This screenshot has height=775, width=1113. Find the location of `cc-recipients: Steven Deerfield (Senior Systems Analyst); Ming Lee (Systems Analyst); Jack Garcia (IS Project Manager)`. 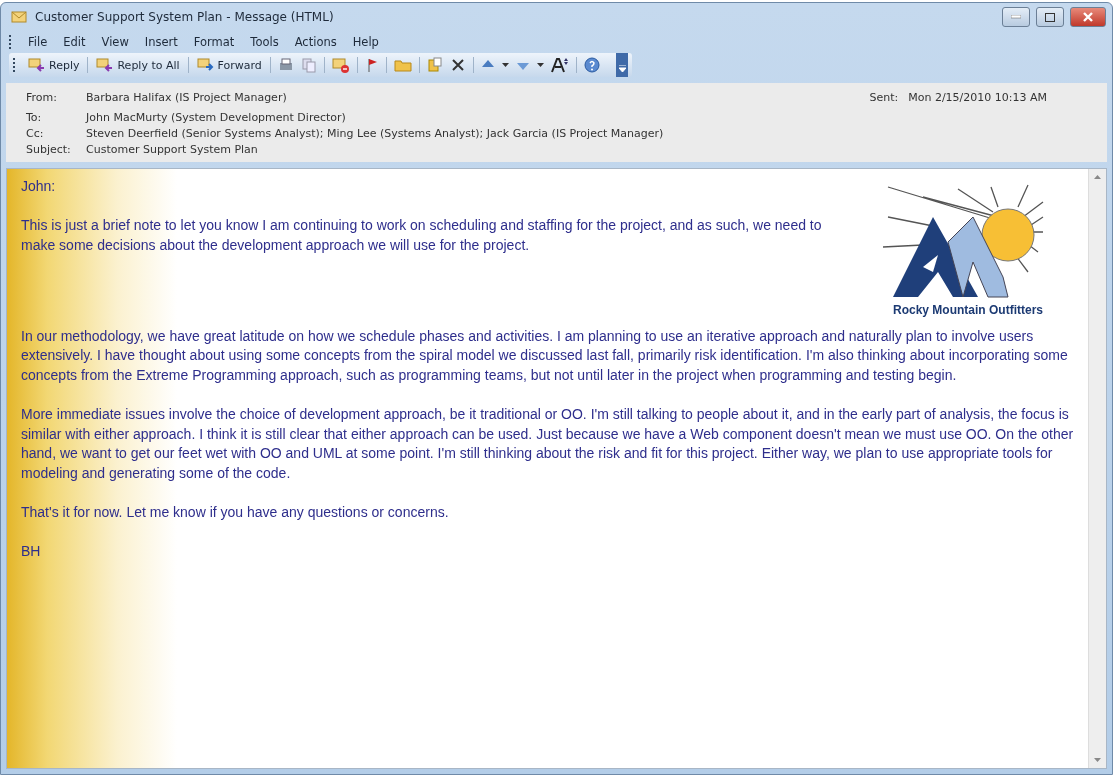

cc-recipients: Steven Deerfield (Senior Systems Analyst); Ming Lee (Systems Analyst); Jack Garcia (IS Project Manager) is located at coordinates (375, 133).